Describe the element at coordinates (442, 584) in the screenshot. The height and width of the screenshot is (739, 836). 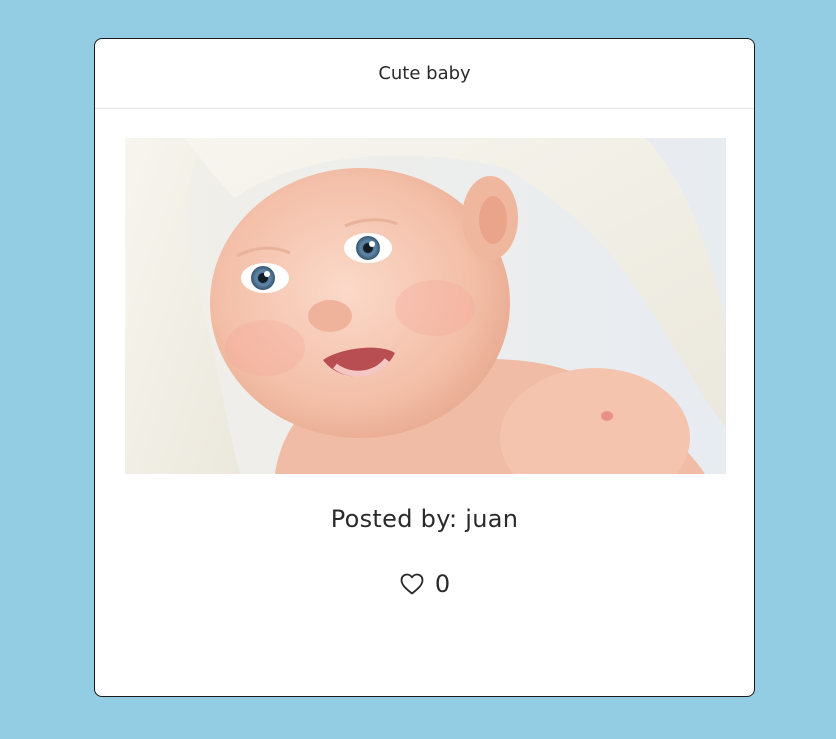
I see `like-count: 0` at that location.